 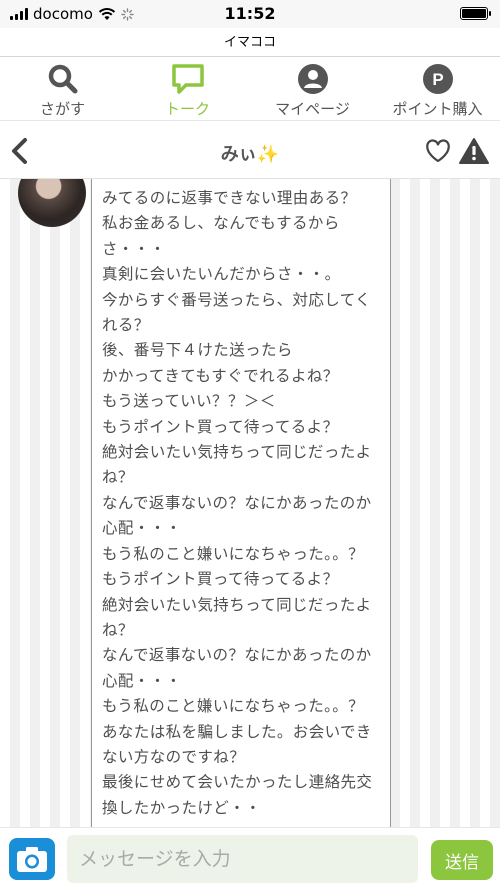 I want to click on message-line: れる？, so click(x=126, y=325).